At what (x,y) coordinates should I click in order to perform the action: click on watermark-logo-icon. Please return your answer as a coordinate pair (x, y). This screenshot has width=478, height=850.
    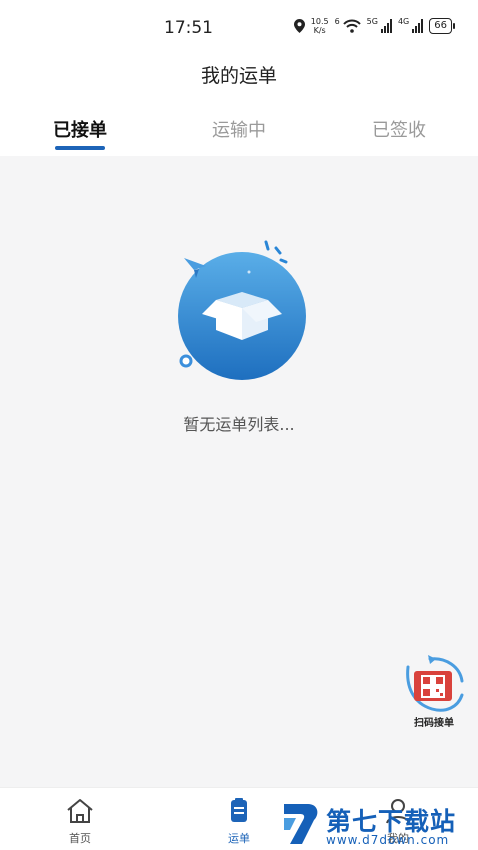
    Looking at the image, I should click on (301, 824).